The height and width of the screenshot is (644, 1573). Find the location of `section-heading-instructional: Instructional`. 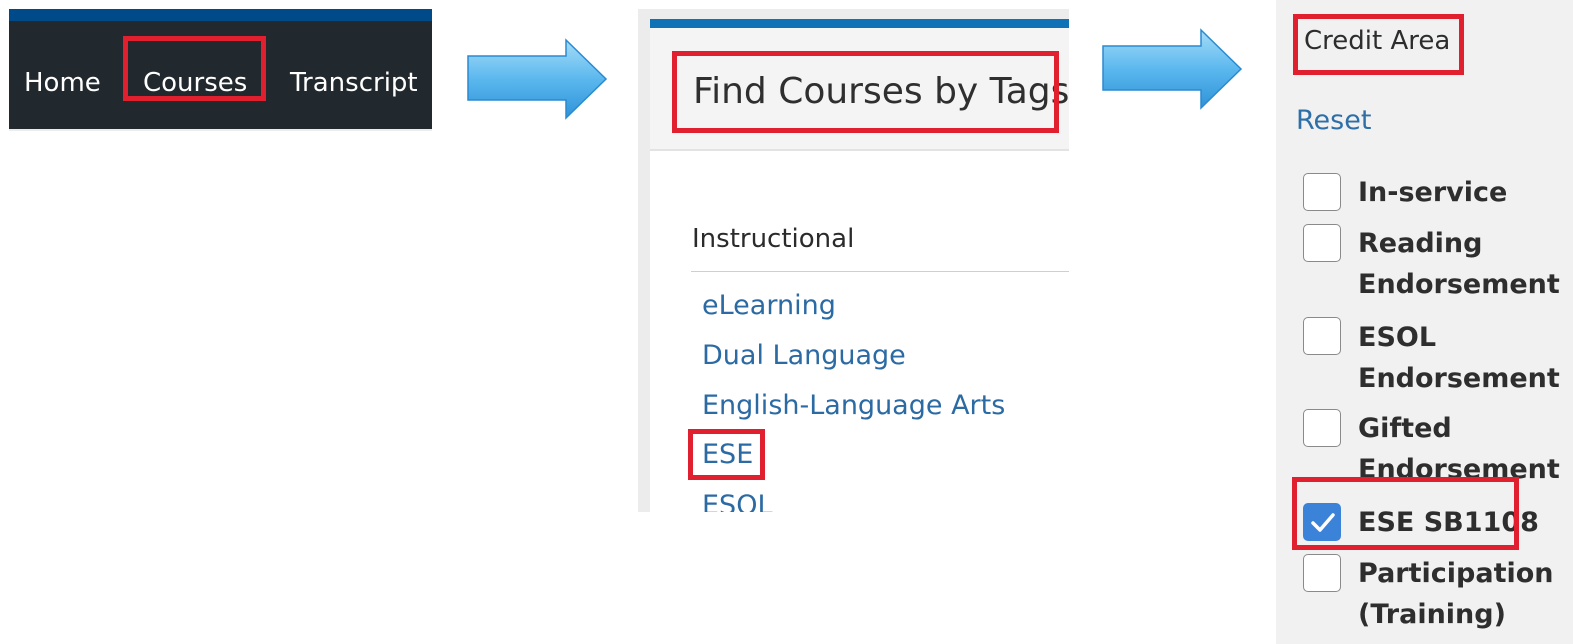

section-heading-instructional: Instructional is located at coordinates (773, 239).